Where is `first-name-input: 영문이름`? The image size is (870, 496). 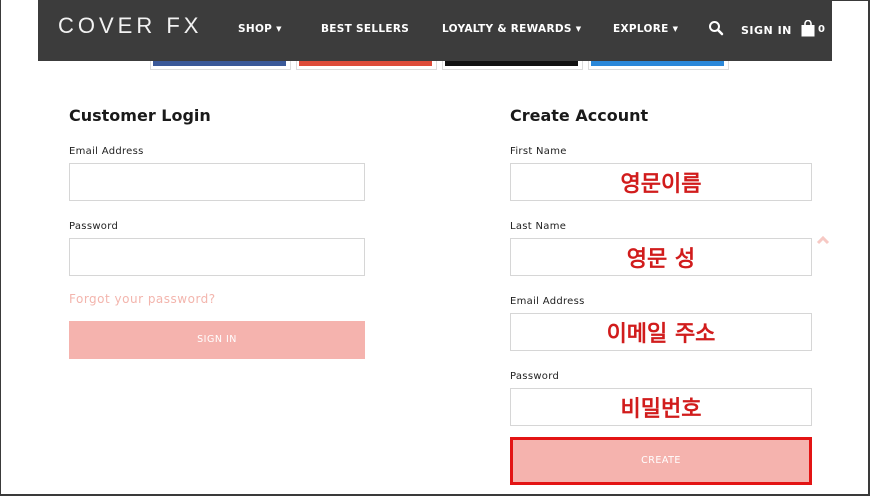 first-name-input: 영문이름 is located at coordinates (661, 182).